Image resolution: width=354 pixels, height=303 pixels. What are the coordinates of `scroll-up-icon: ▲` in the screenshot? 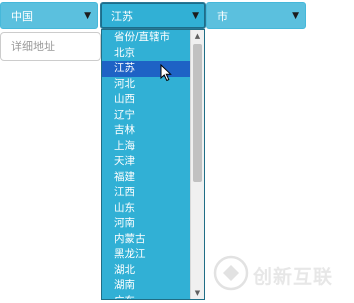 It's located at (197, 36).